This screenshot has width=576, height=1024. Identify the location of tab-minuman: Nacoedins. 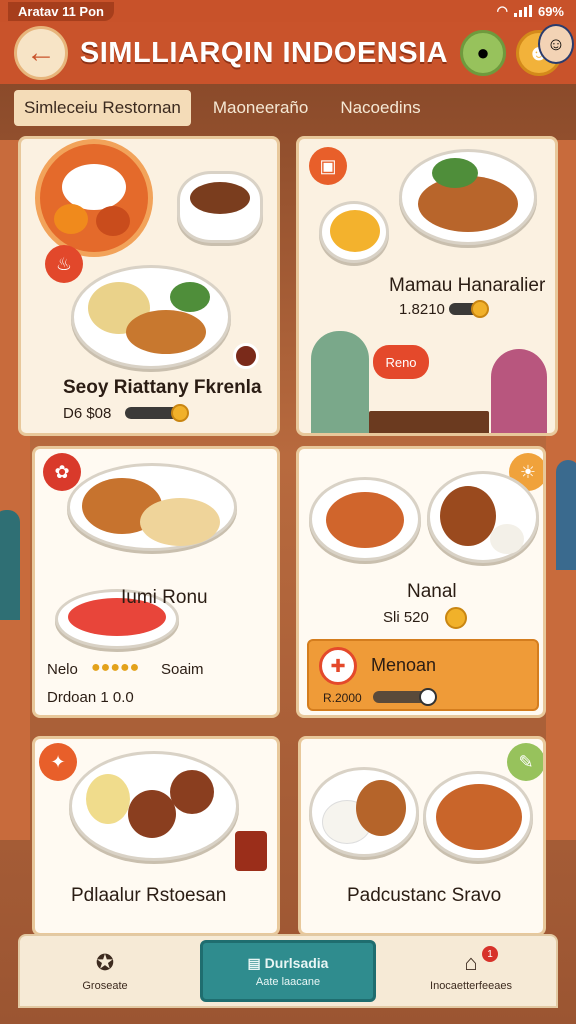
(380, 108).